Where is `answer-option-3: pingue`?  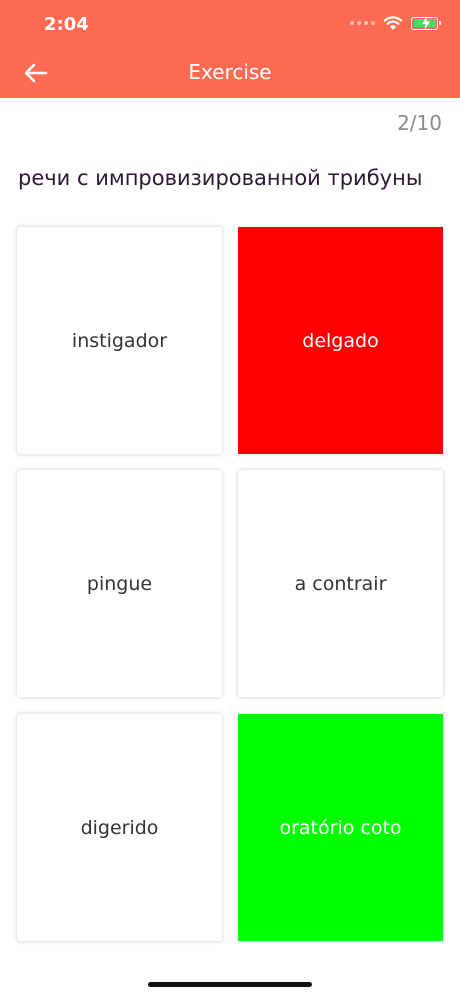
answer-option-3: pingue is located at coordinates (119, 583).